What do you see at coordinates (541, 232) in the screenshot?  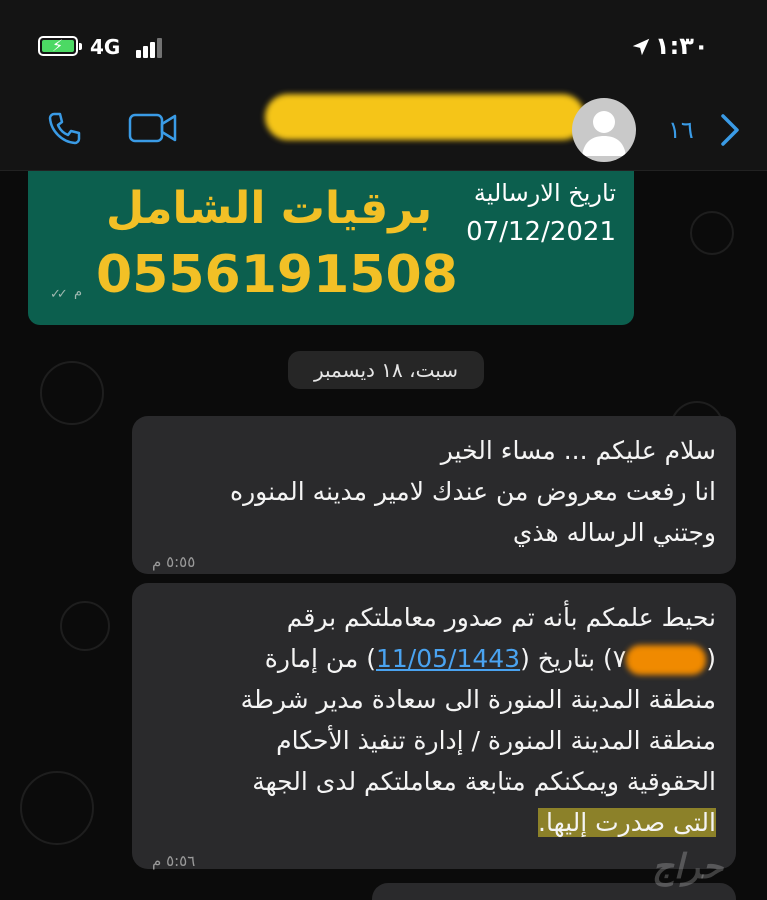 I see `ad-date: 07/12/2021` at bounding box center [541, 232].